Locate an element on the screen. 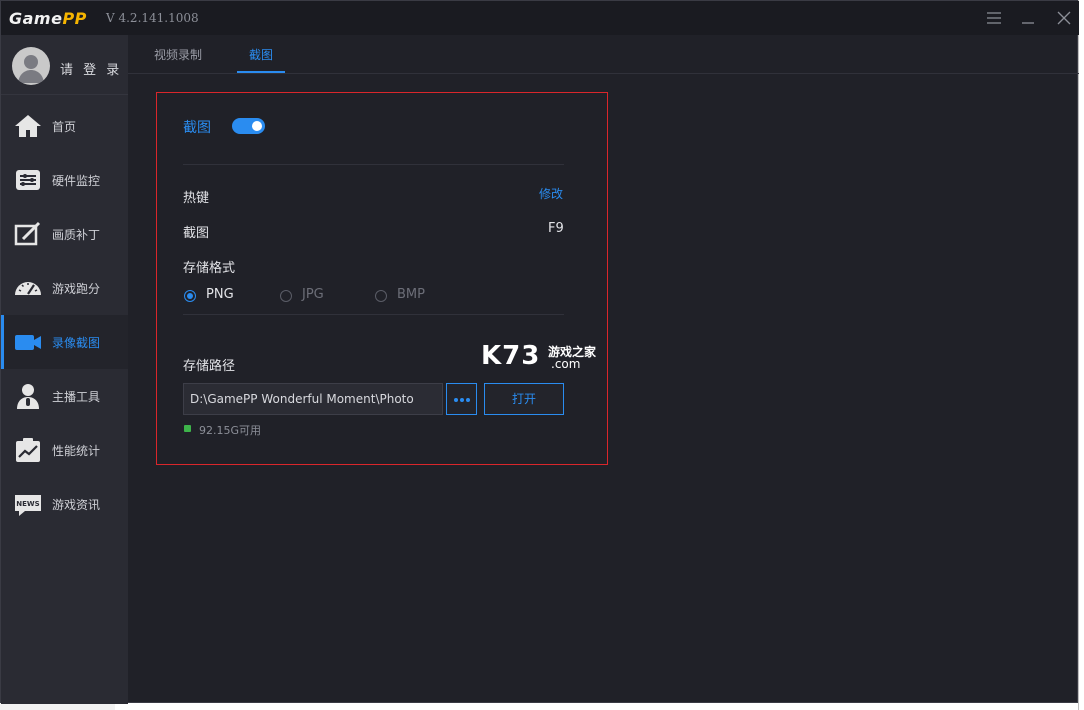 The image size is (1084, 710). format-option-label: PNG is located at coordinates (220, 294).